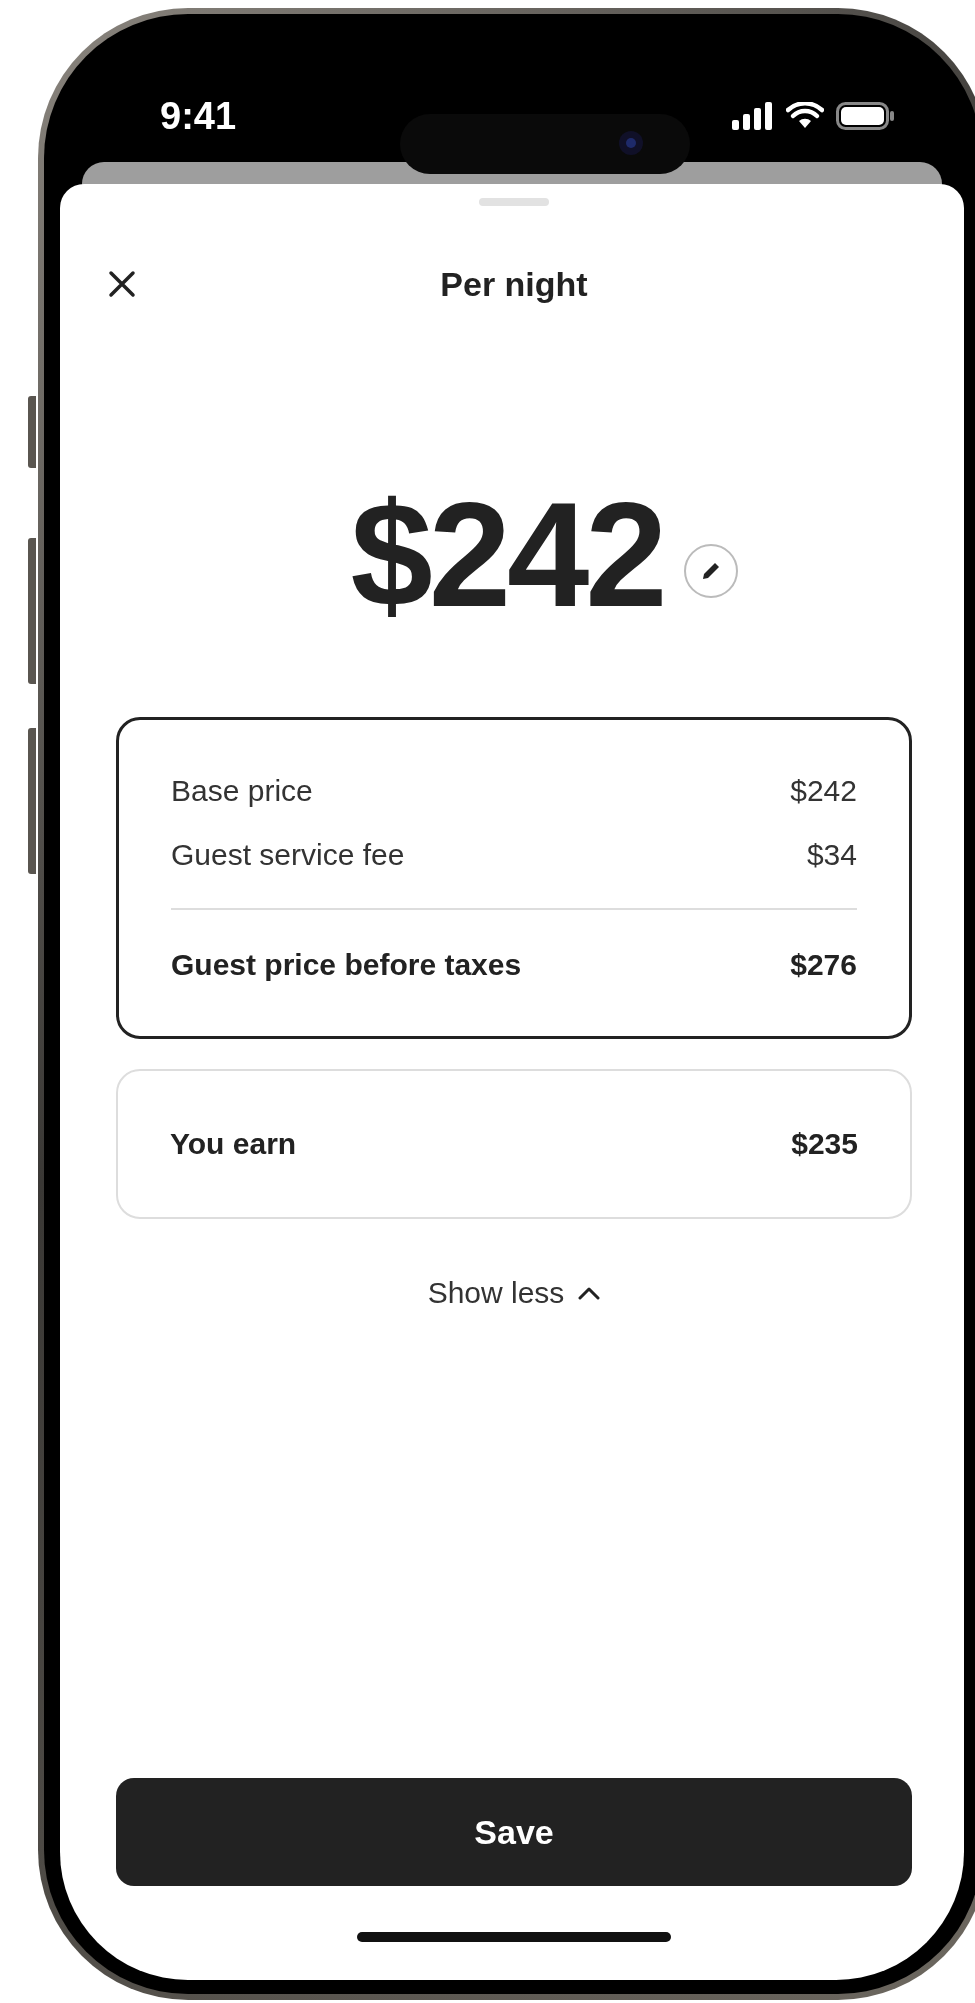 This screenshot has height=2003, width=975. I want to click on show-less-toggle: Show less, so click(514, 1292).